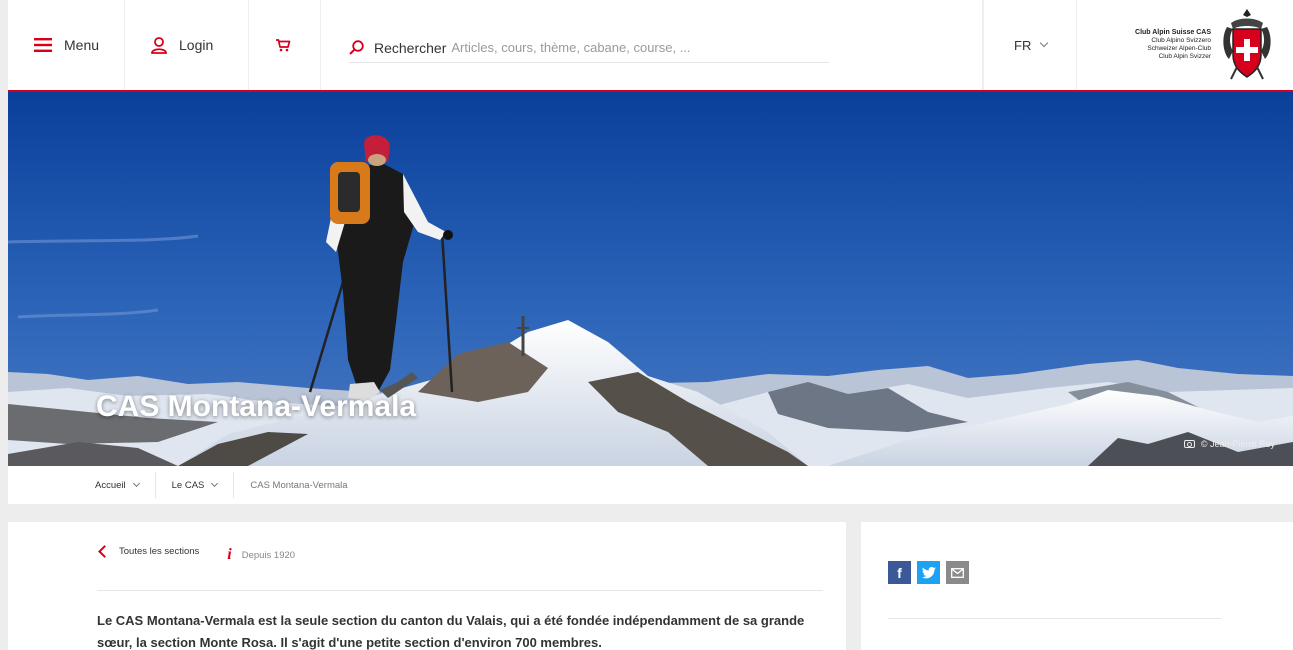  Describe the element at coordinates (1023, 45) in the screenshot. I see `language-value: FR` at that location.